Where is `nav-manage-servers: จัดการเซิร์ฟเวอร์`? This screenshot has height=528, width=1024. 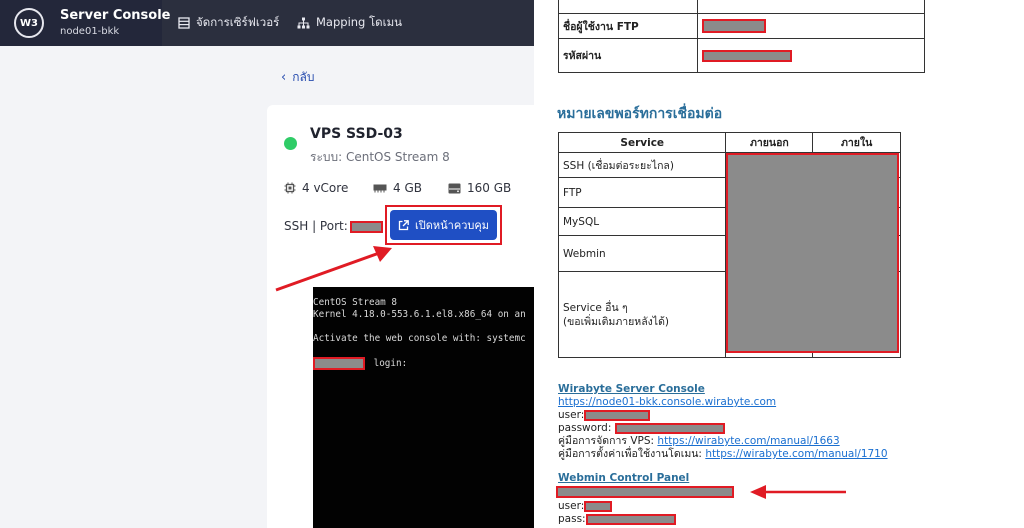 nav-manage-servers: จัดการเซิร์ฟเวอร์ is located at coordinates (228, 23).